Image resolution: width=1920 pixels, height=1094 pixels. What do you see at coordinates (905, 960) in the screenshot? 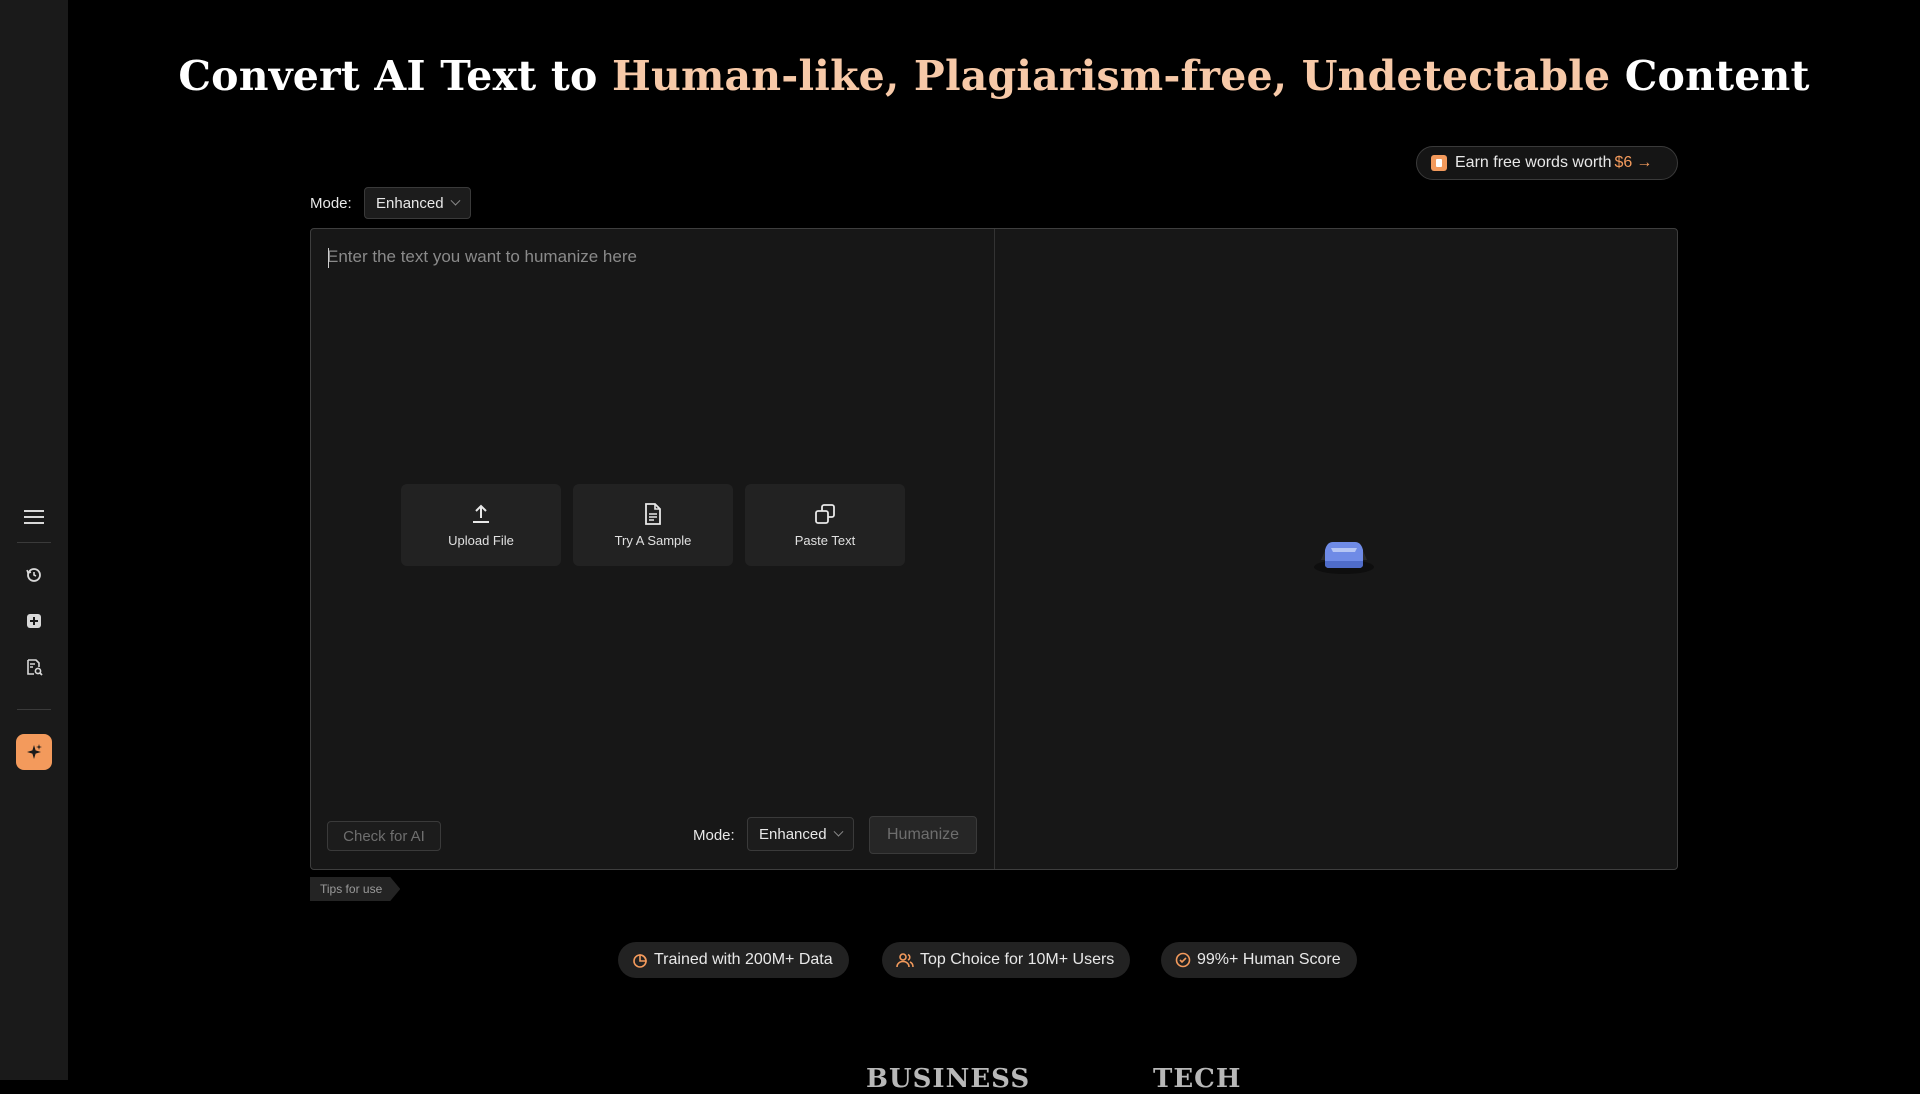
I see `users-icon` at bounding box center [905, 960].